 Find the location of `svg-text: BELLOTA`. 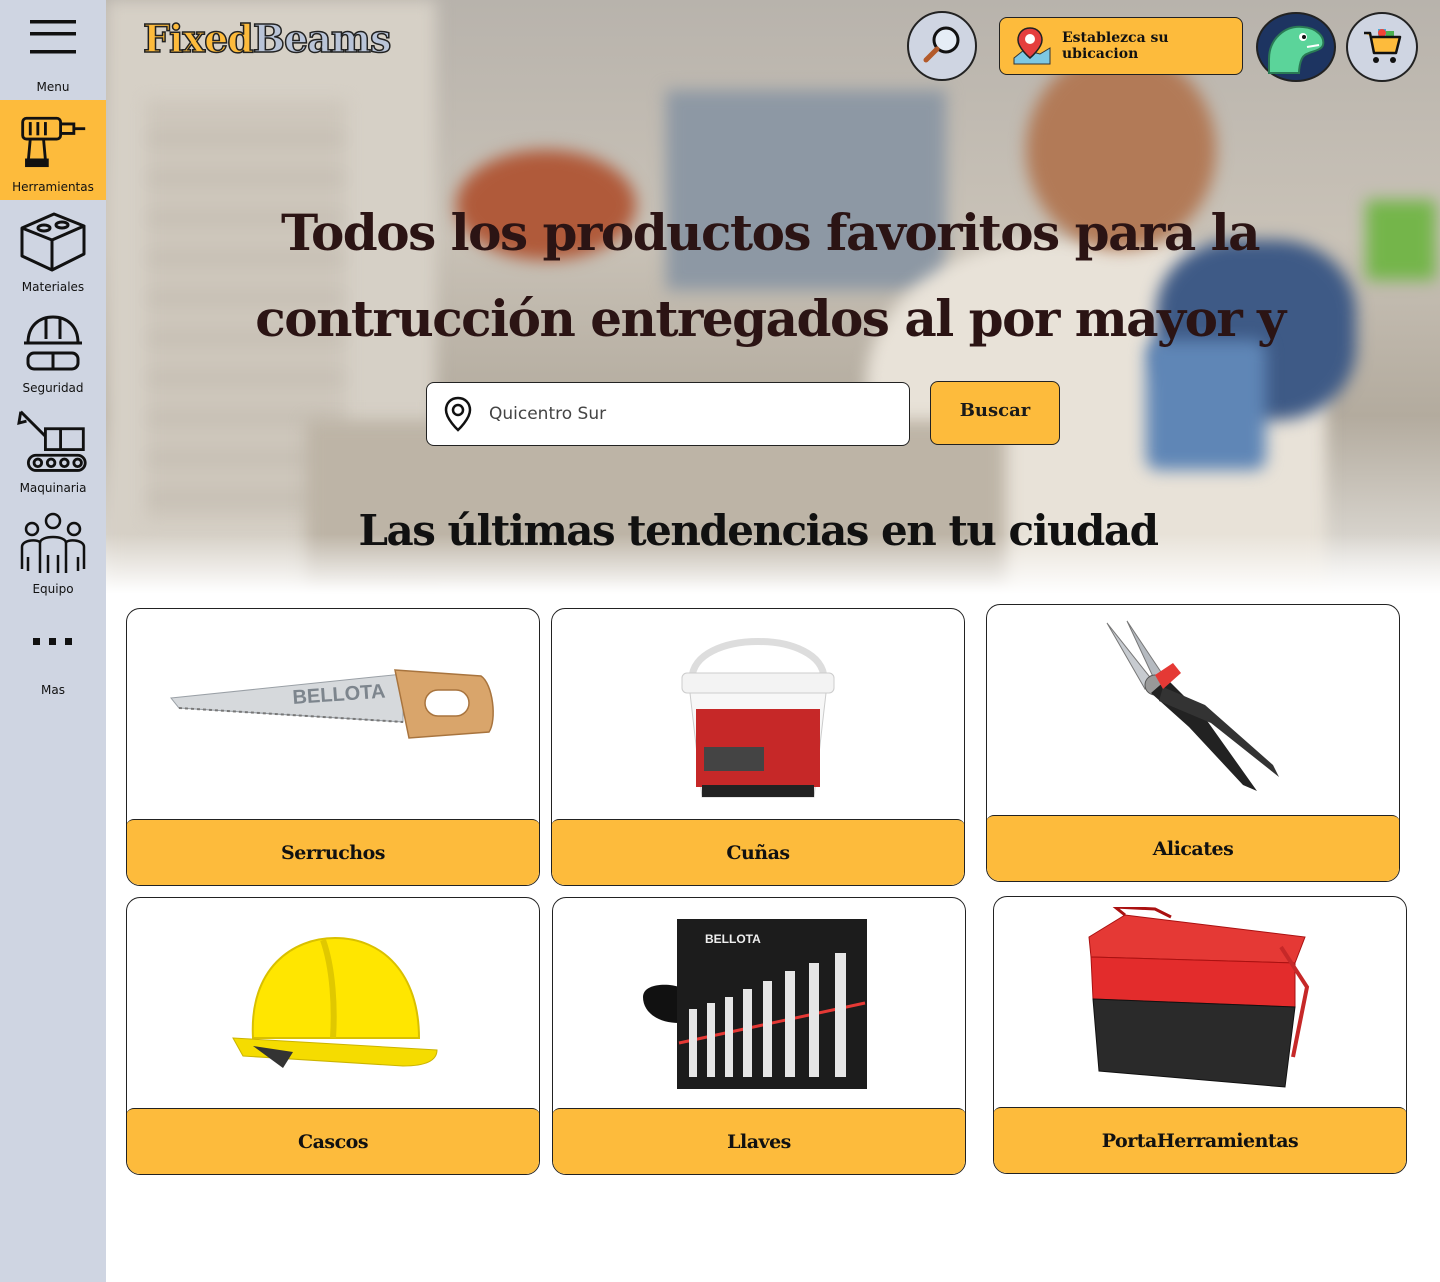

svg-text: BELLOTA is located at coordinates (733, 939).